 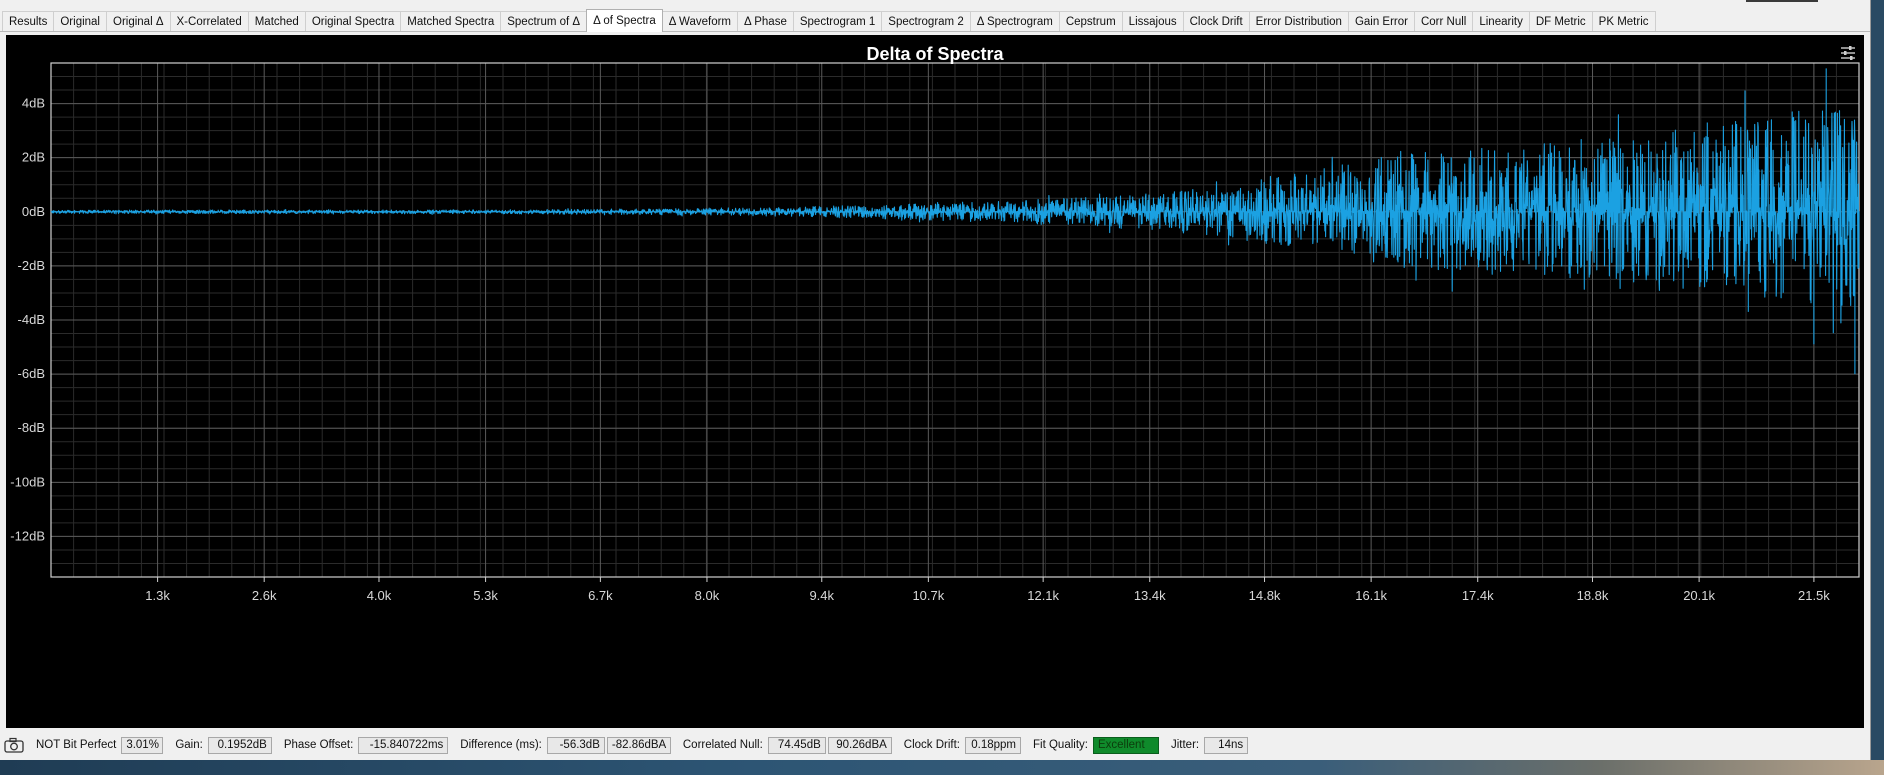 What do you see at coordinates (1381, 21) in the screenshot?
I see `tab-18: Gain Error` at bounding box center [1381, 21].